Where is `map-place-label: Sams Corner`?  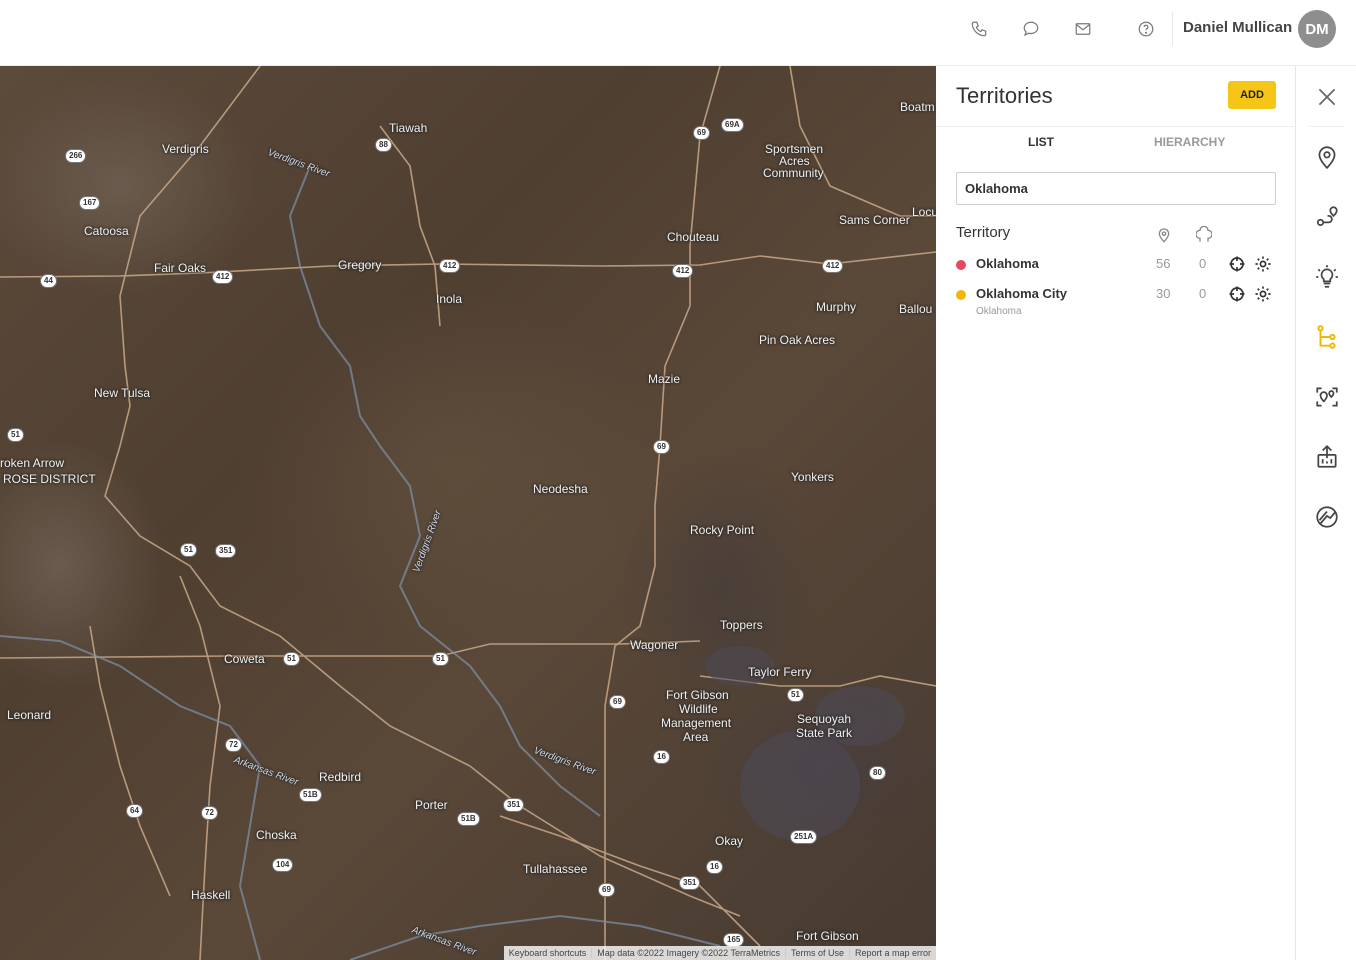
map-place-label: Sams Corner is located at coordinates (874, 220).